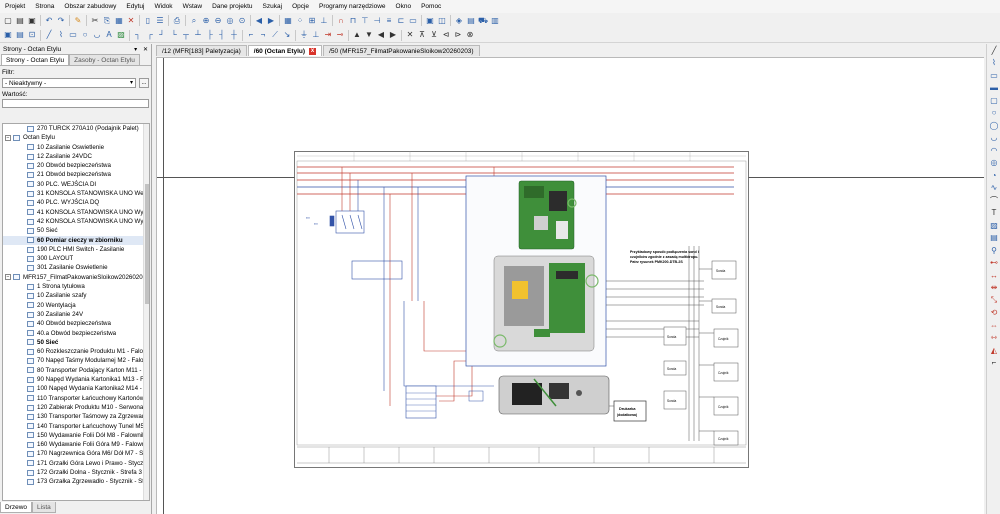 Image resolution: width=1000 pixels, height=514 pixels. I want to click on panel-menu-icon: ▾, so click(135, 50).